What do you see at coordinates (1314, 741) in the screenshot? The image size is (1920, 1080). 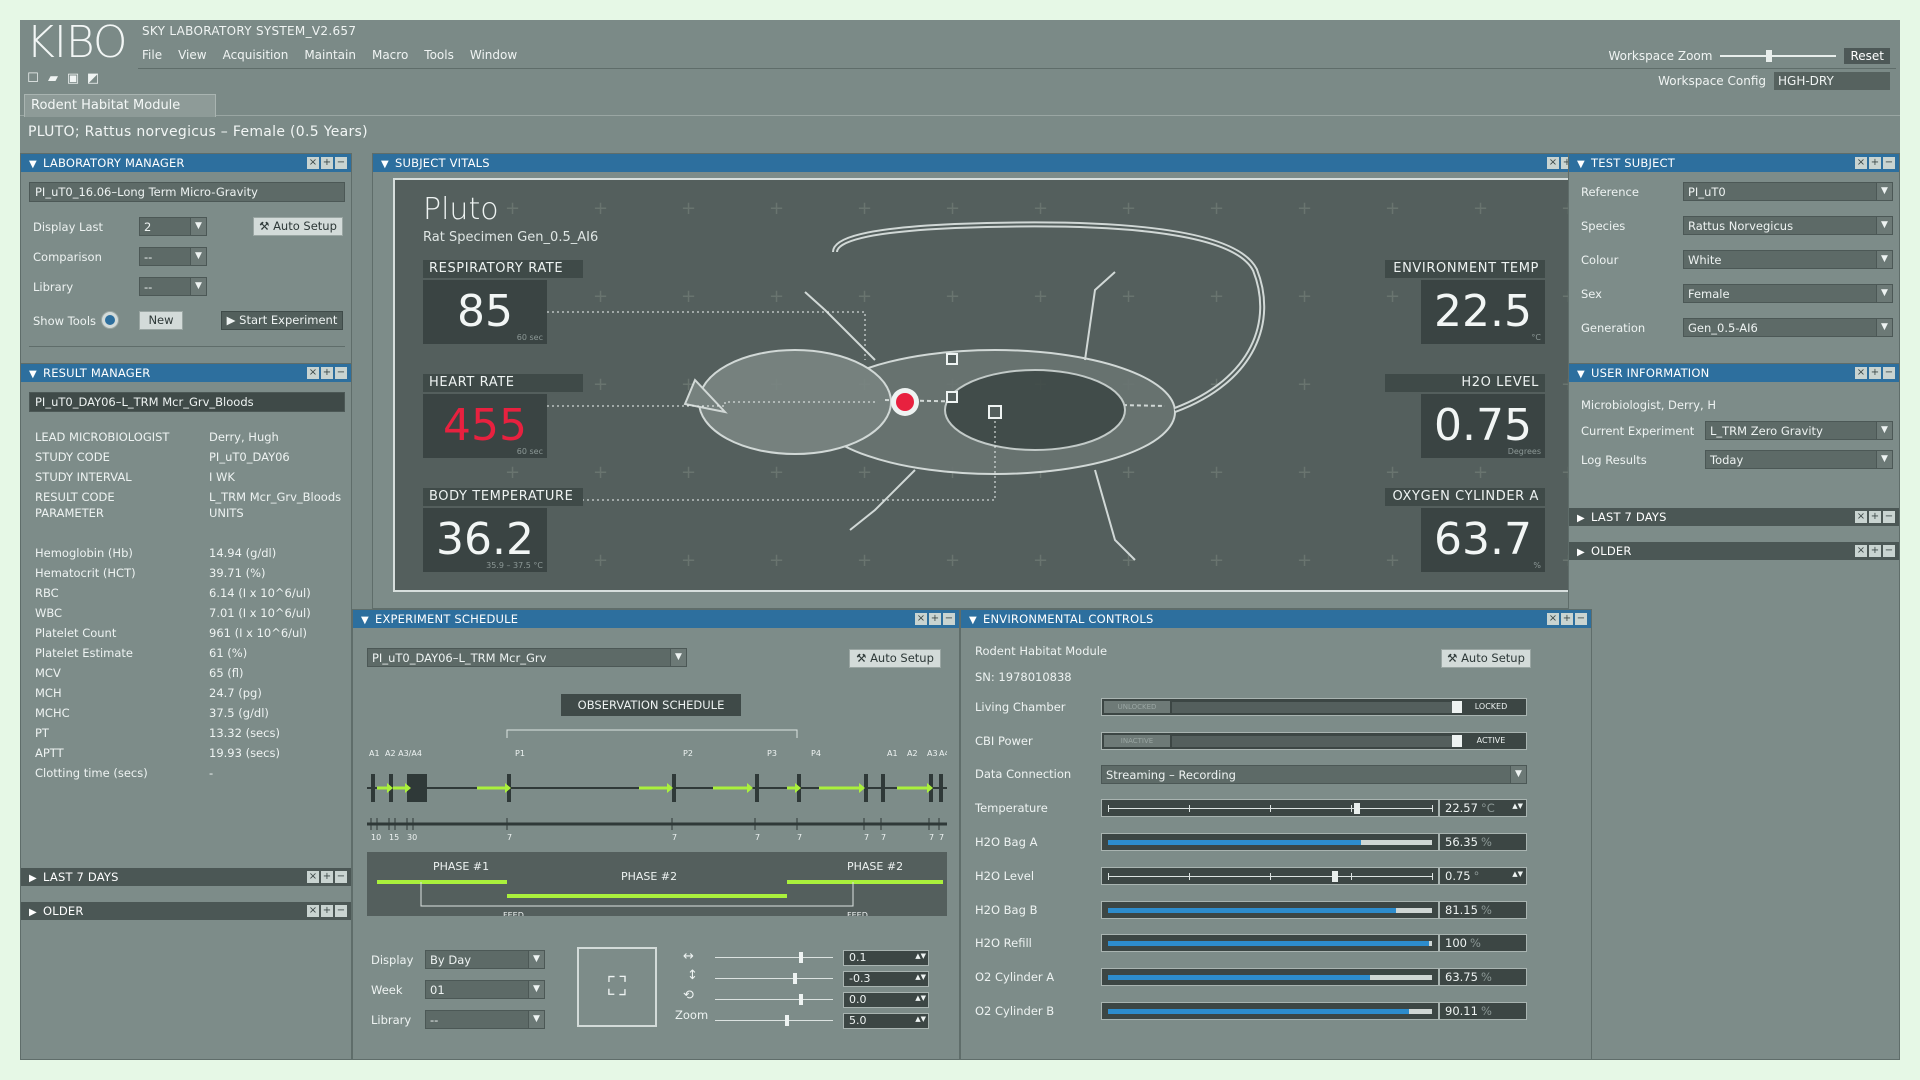 I see `cbi-power-toggle: INACTIVE ACTIVE` at bounding box center [1314, 741].